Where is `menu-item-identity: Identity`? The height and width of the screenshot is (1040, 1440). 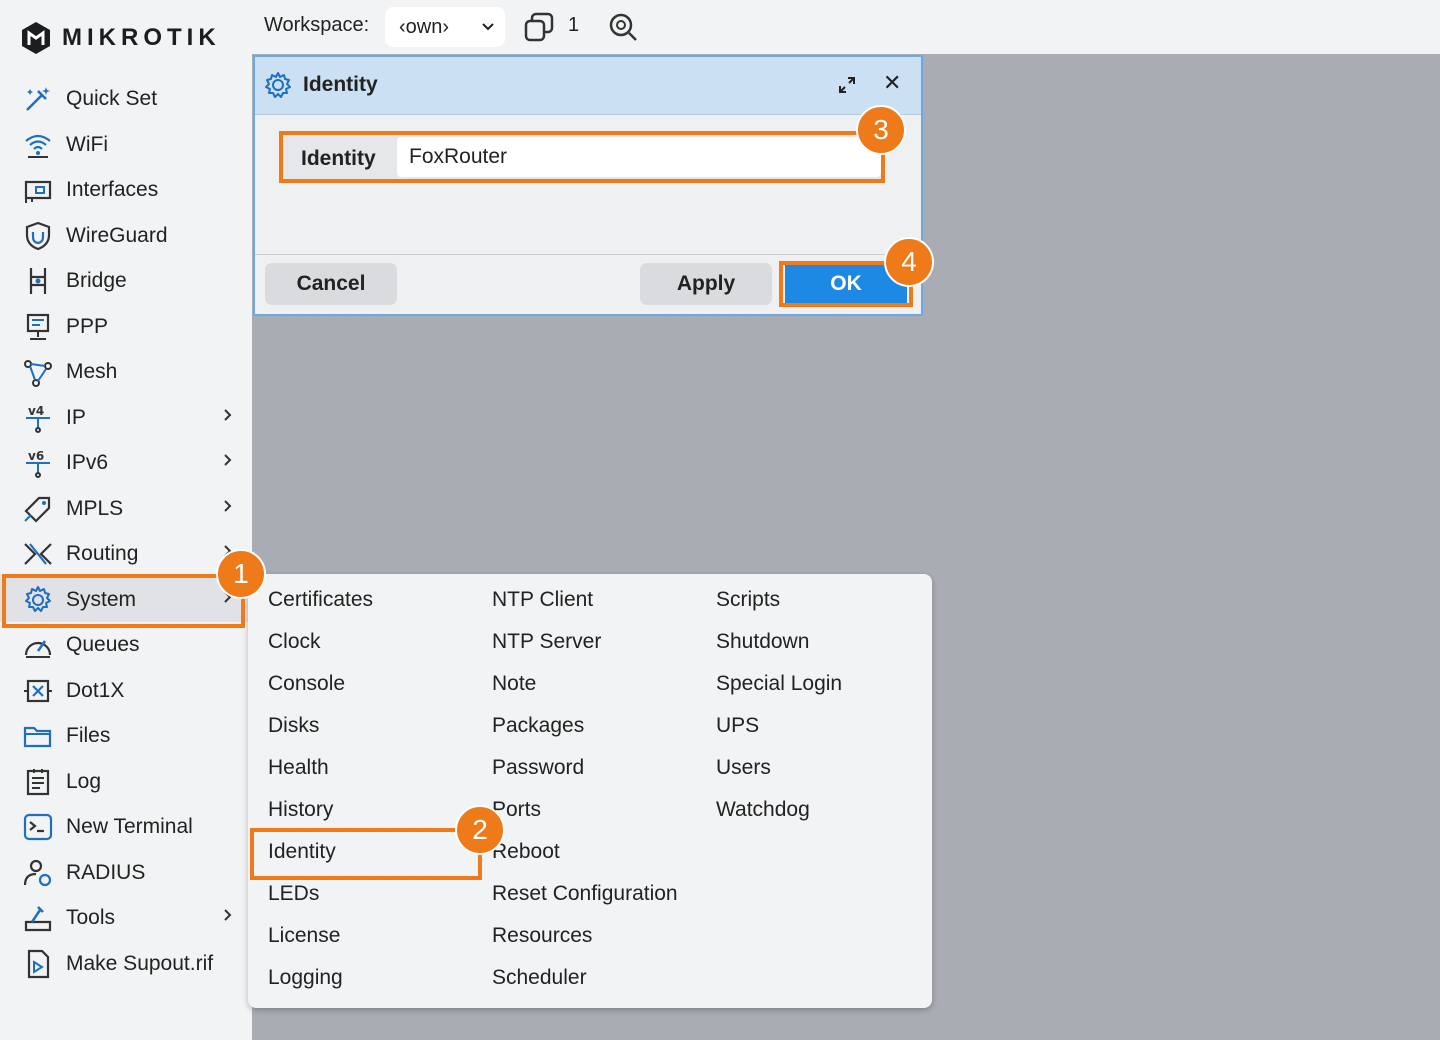
menu-item-identity: Identity is located at coordinates (302, 852).